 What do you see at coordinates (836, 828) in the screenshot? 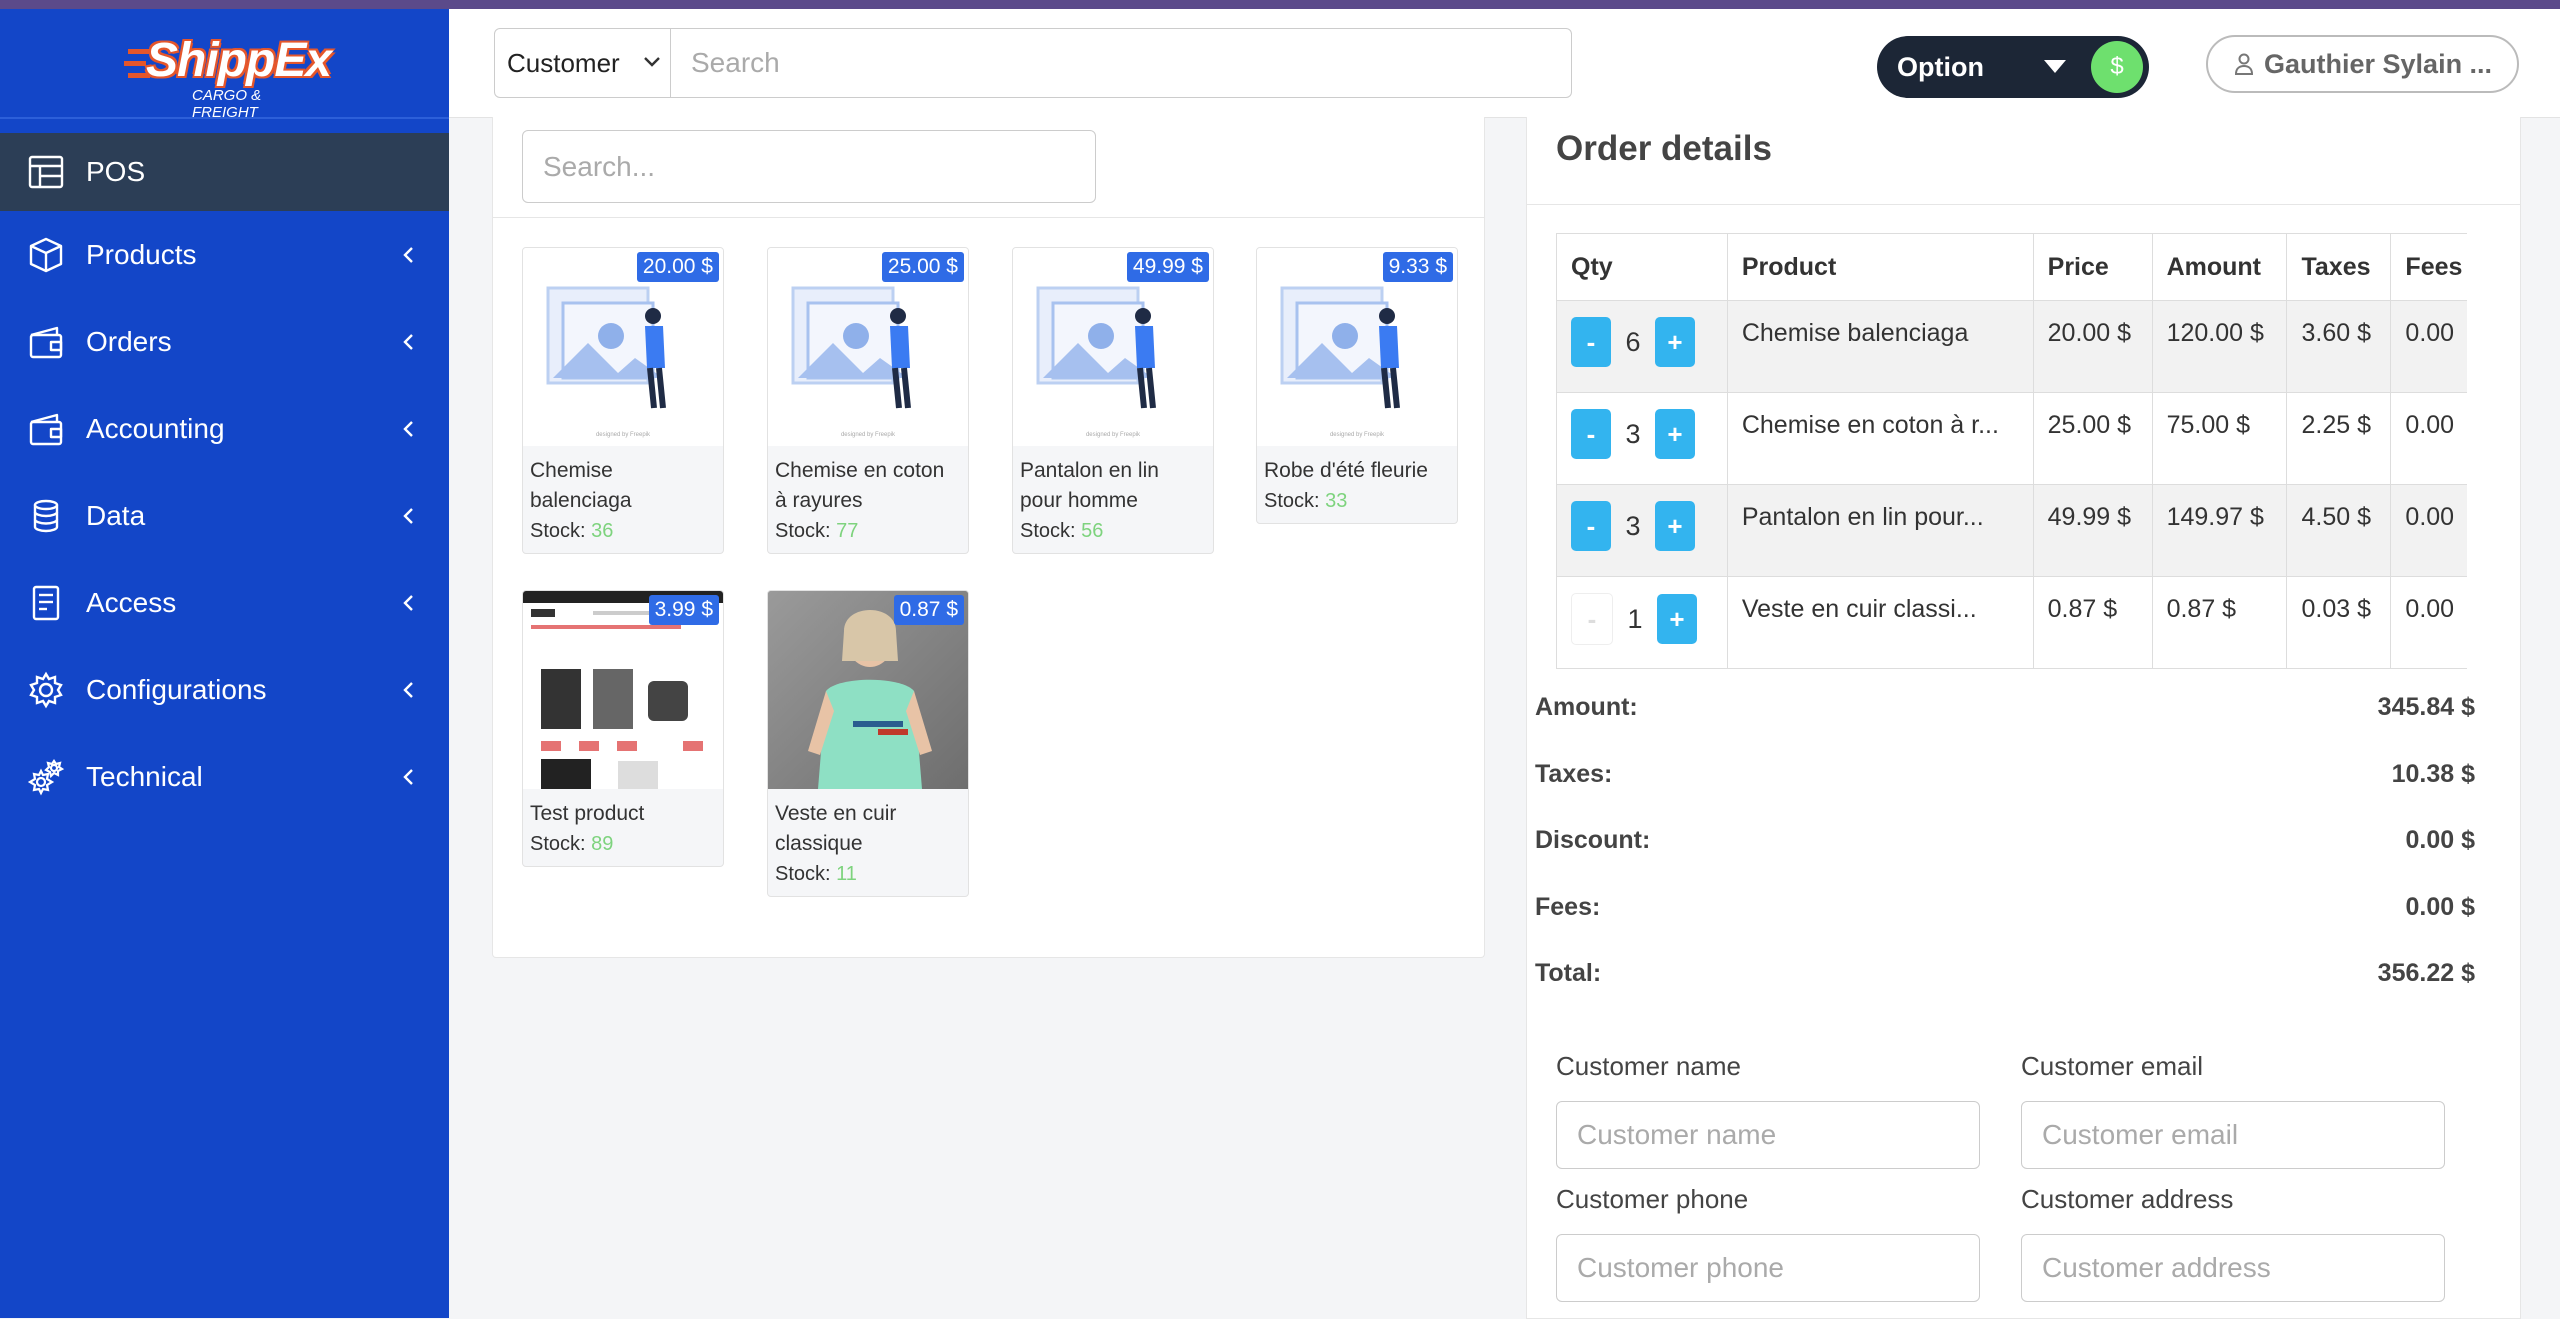
I see `product-name: Veste en cuir classique` at bounding box center [836, 828].